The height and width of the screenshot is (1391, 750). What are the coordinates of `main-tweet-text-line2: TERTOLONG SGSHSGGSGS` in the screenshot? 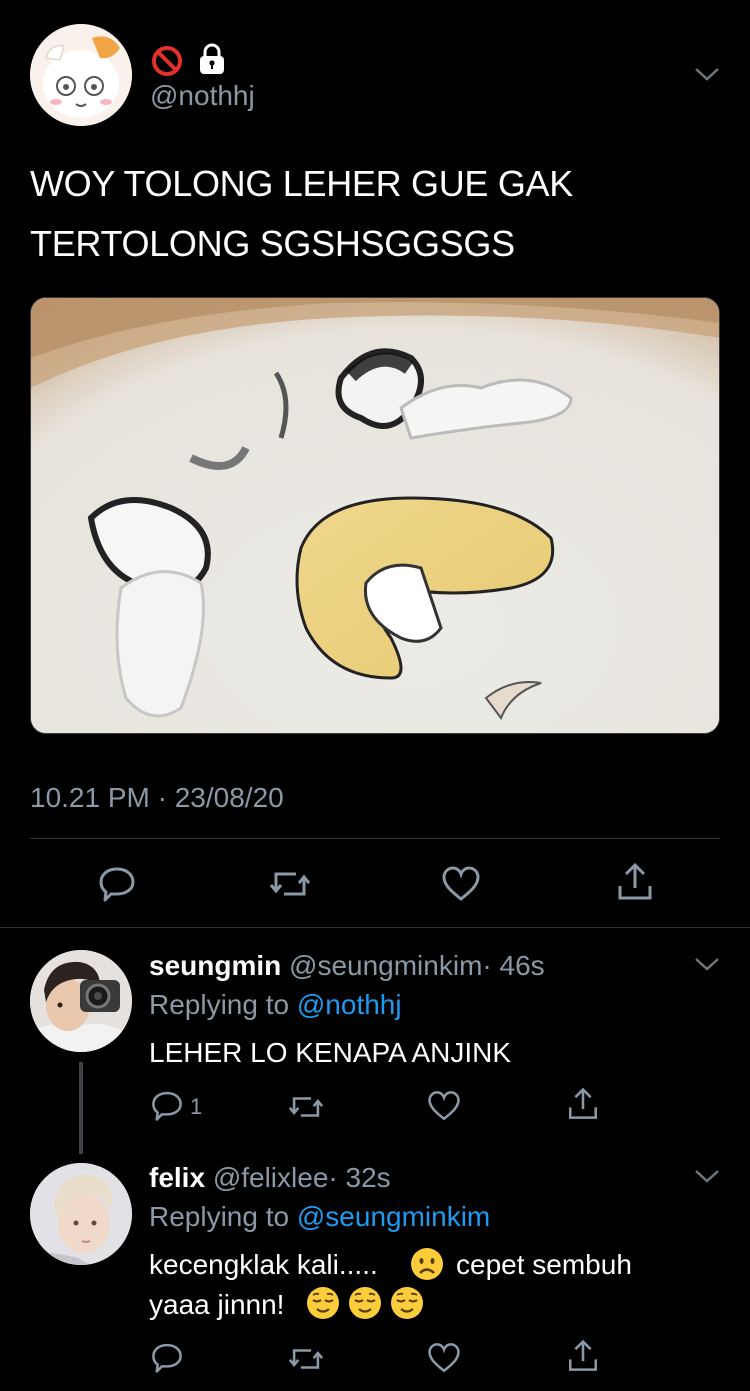 It's located at (272, 243).